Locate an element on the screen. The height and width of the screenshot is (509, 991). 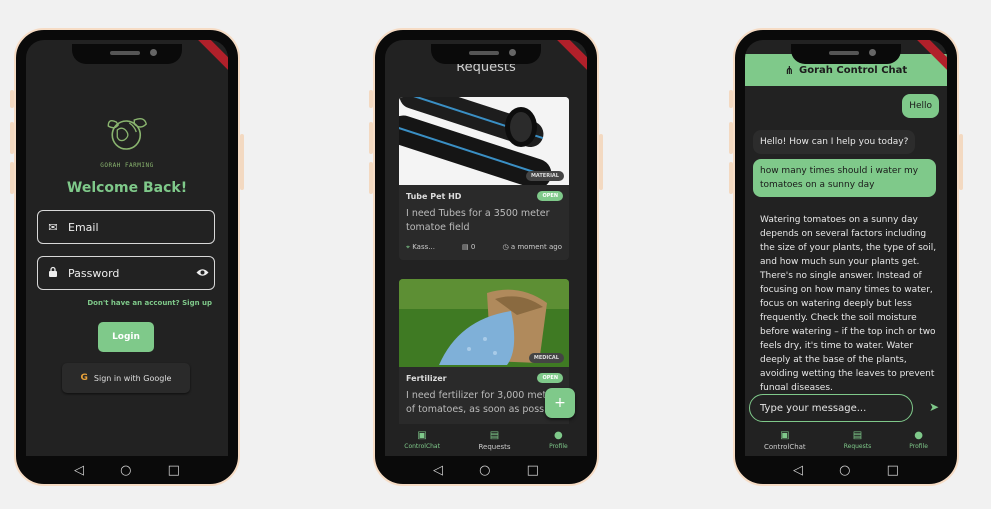
email-placeholder: Email is located at coordinates (83, 227).